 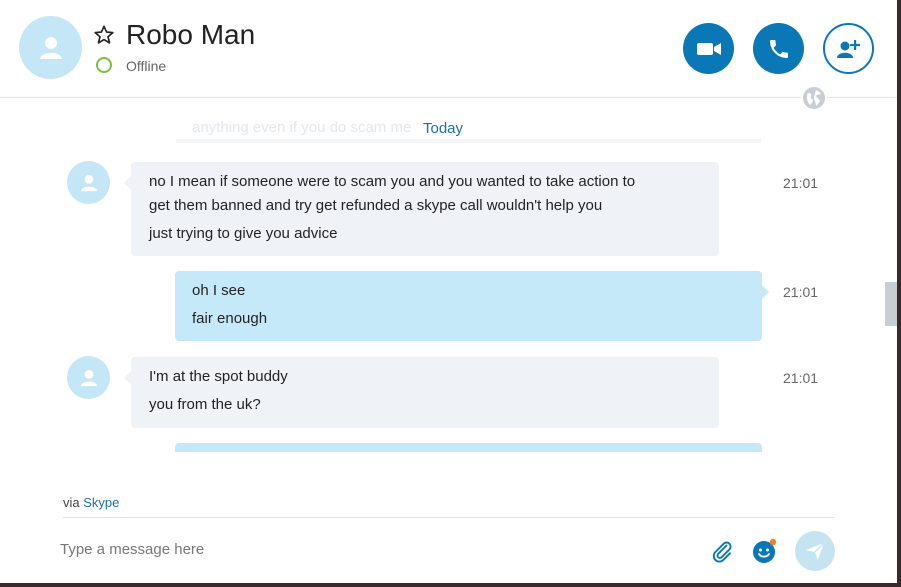 What do you see at coordinates (468, 141) in the screenshot?
I see `faded-previous-bubble` at bounding box center [468, 141].